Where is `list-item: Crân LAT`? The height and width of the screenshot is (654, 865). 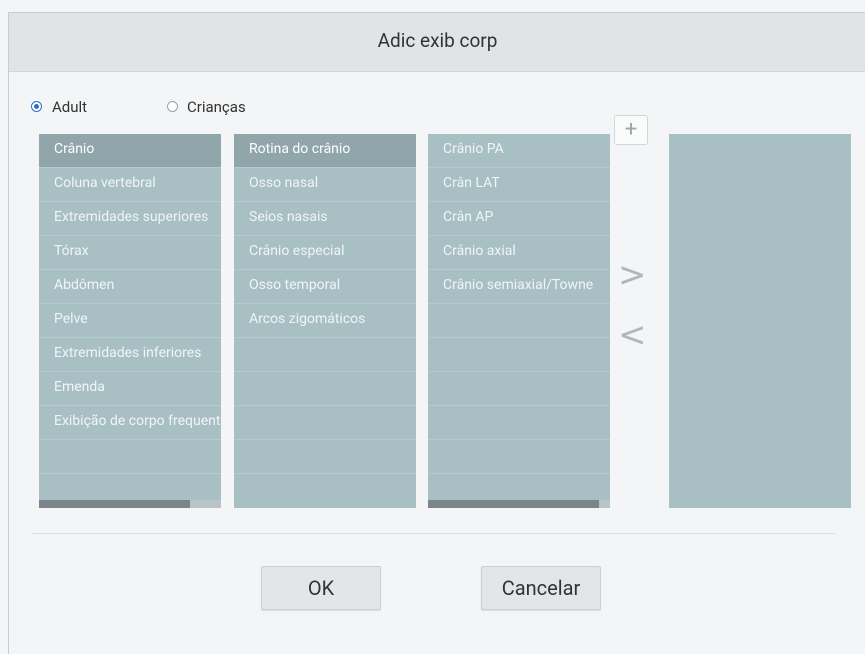 list-item: Crân LAT is located at coordinates (519, 185).